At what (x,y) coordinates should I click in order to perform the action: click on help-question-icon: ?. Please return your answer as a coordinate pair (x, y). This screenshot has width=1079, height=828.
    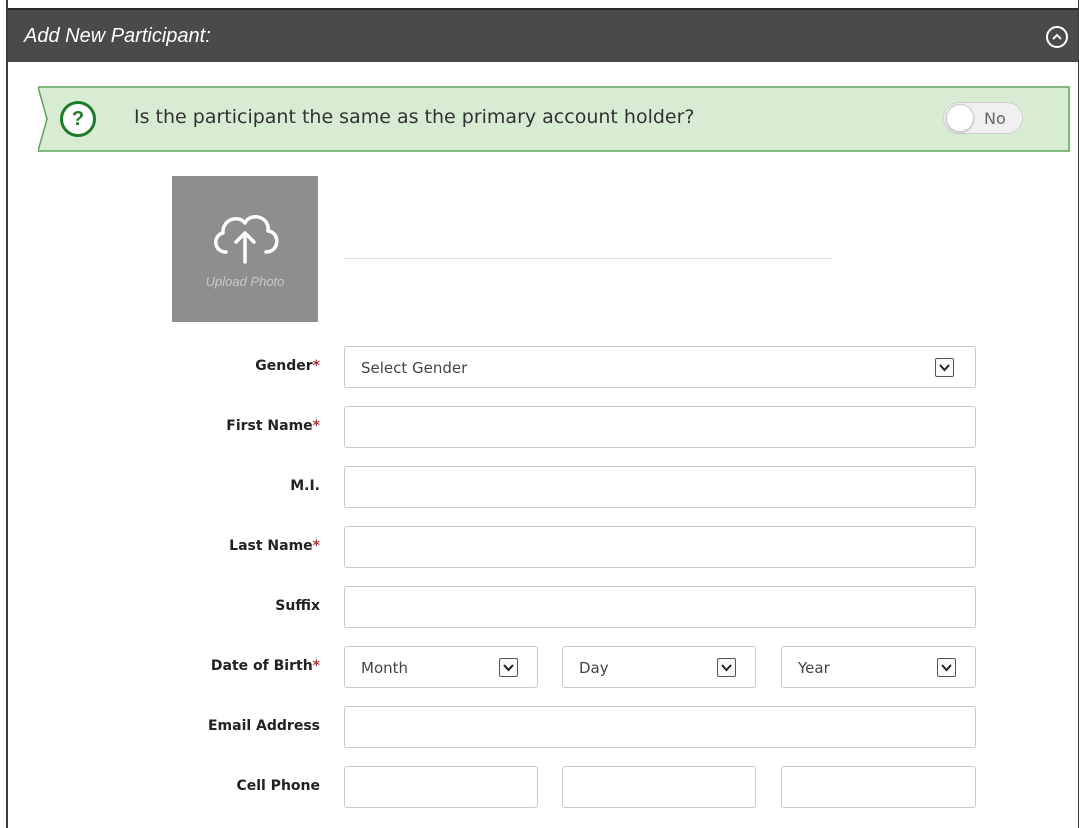
    Looking at the image, I should click on (78, 119).